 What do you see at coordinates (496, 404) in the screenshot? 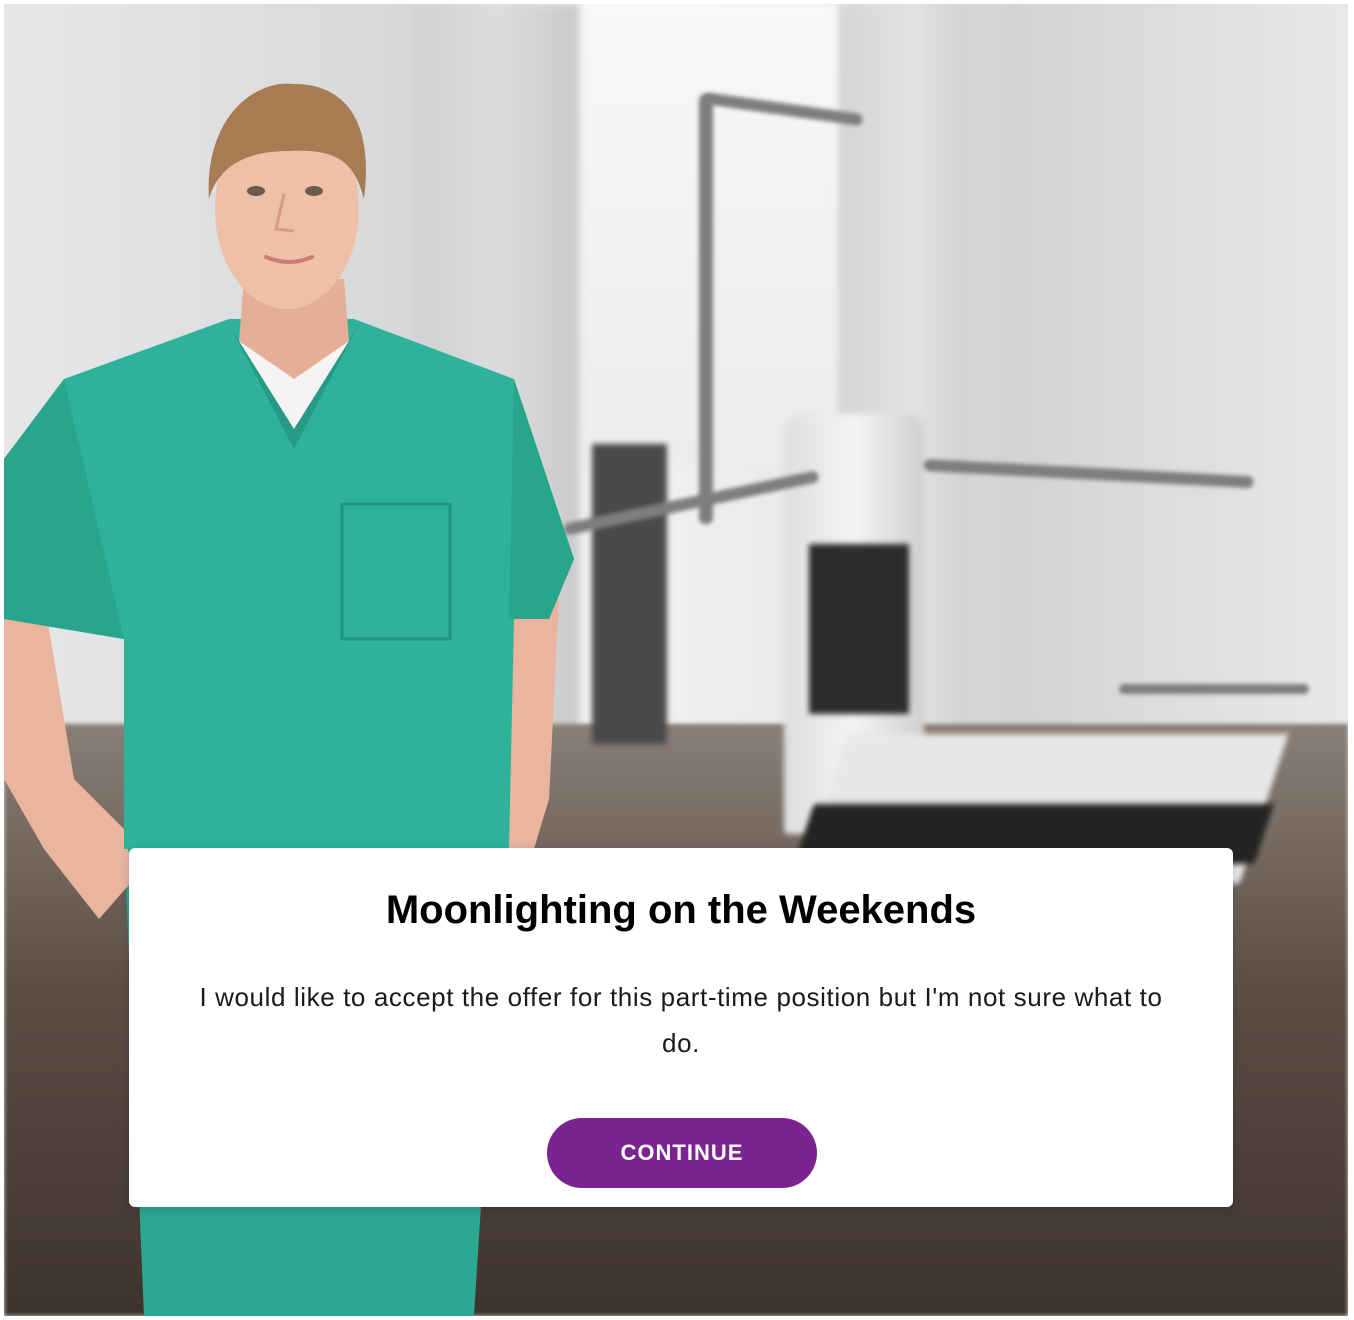
I see `background-pillar-left` at bounding box center [496, 404].